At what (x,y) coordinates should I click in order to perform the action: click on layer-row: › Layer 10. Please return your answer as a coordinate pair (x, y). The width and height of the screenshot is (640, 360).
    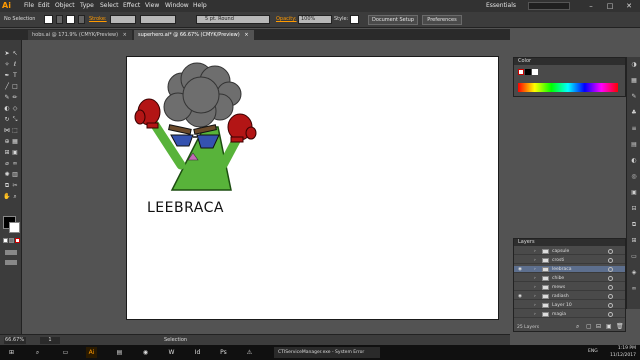
    Looking at the image, I should click on (569, 305).